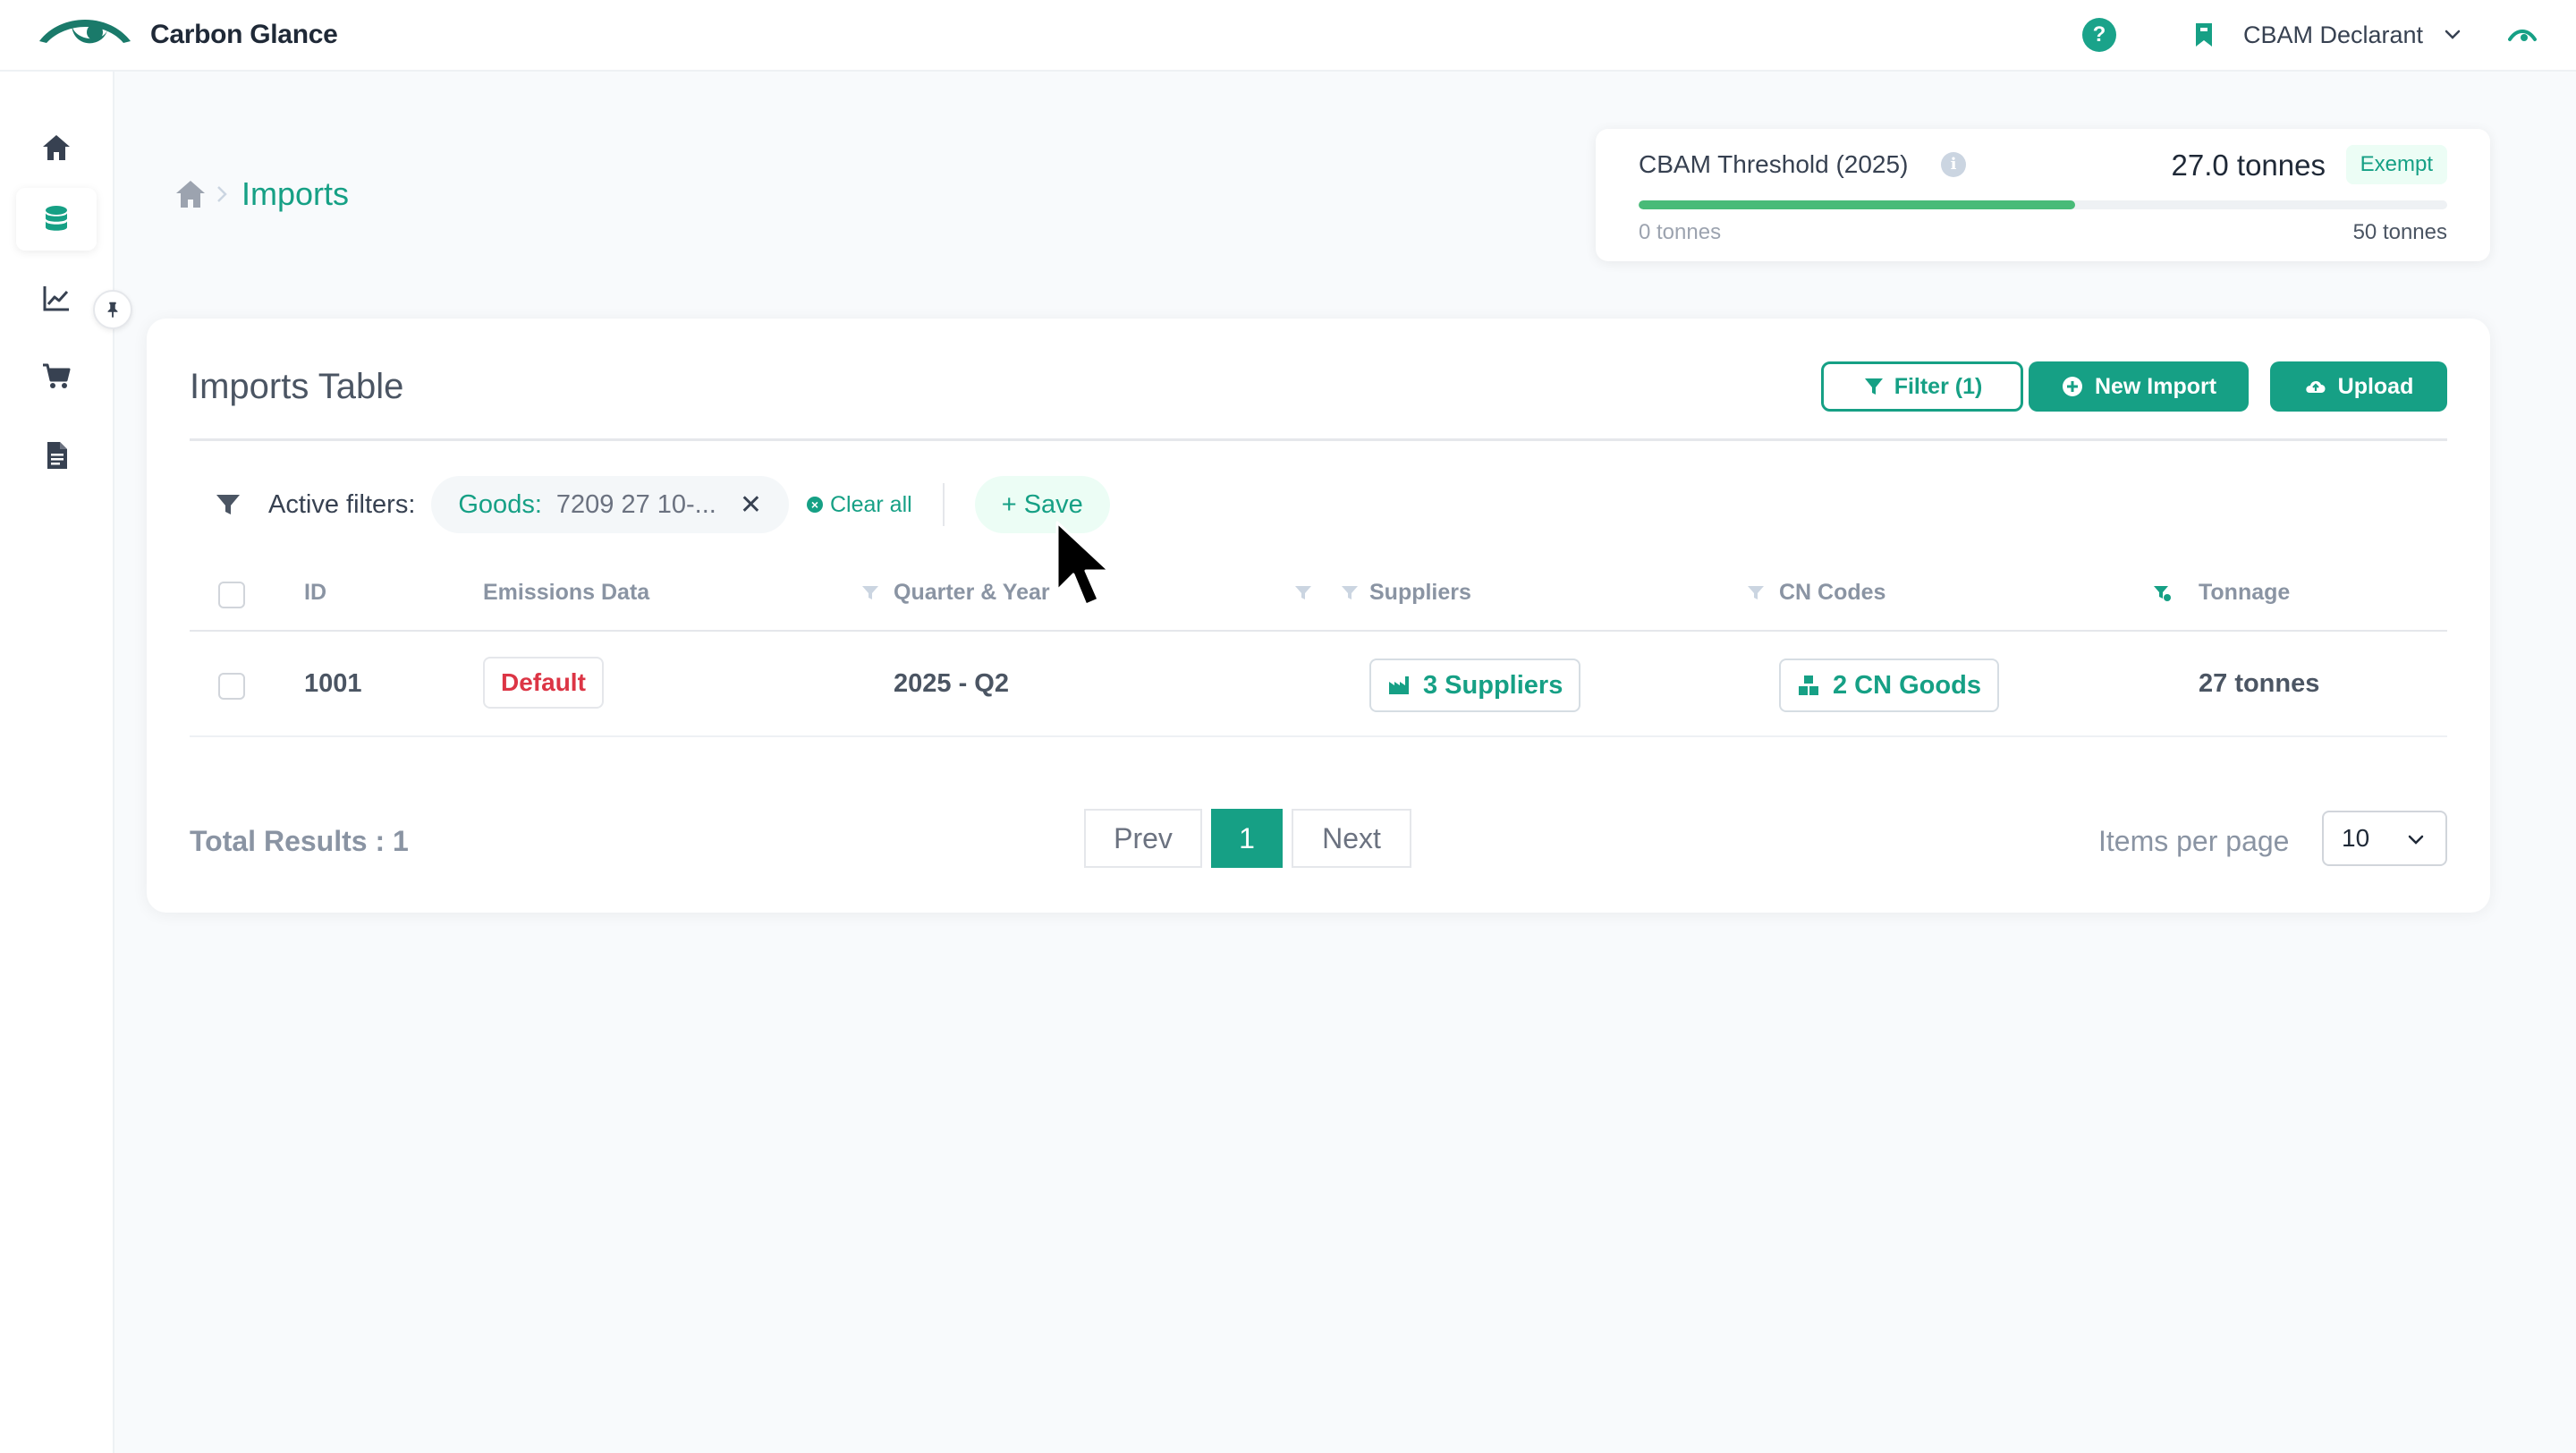 The image size is (2576, 1453). Describe the element at coordinates (222, 194) in the screenshot. I see `chevron-right-icon` at that location.